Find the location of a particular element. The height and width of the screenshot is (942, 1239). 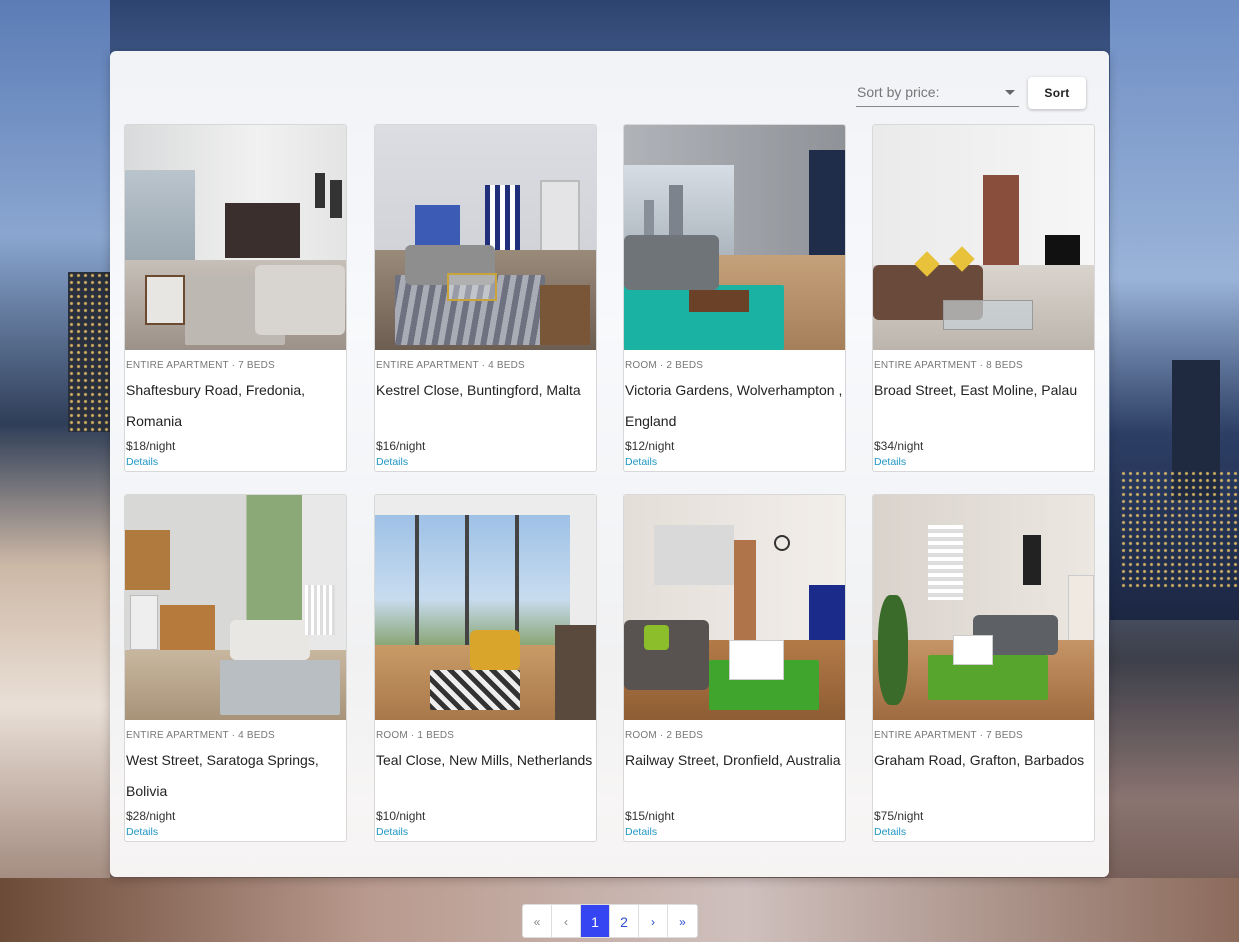

listing-price: $15/night is located at coordinates (650, 816).